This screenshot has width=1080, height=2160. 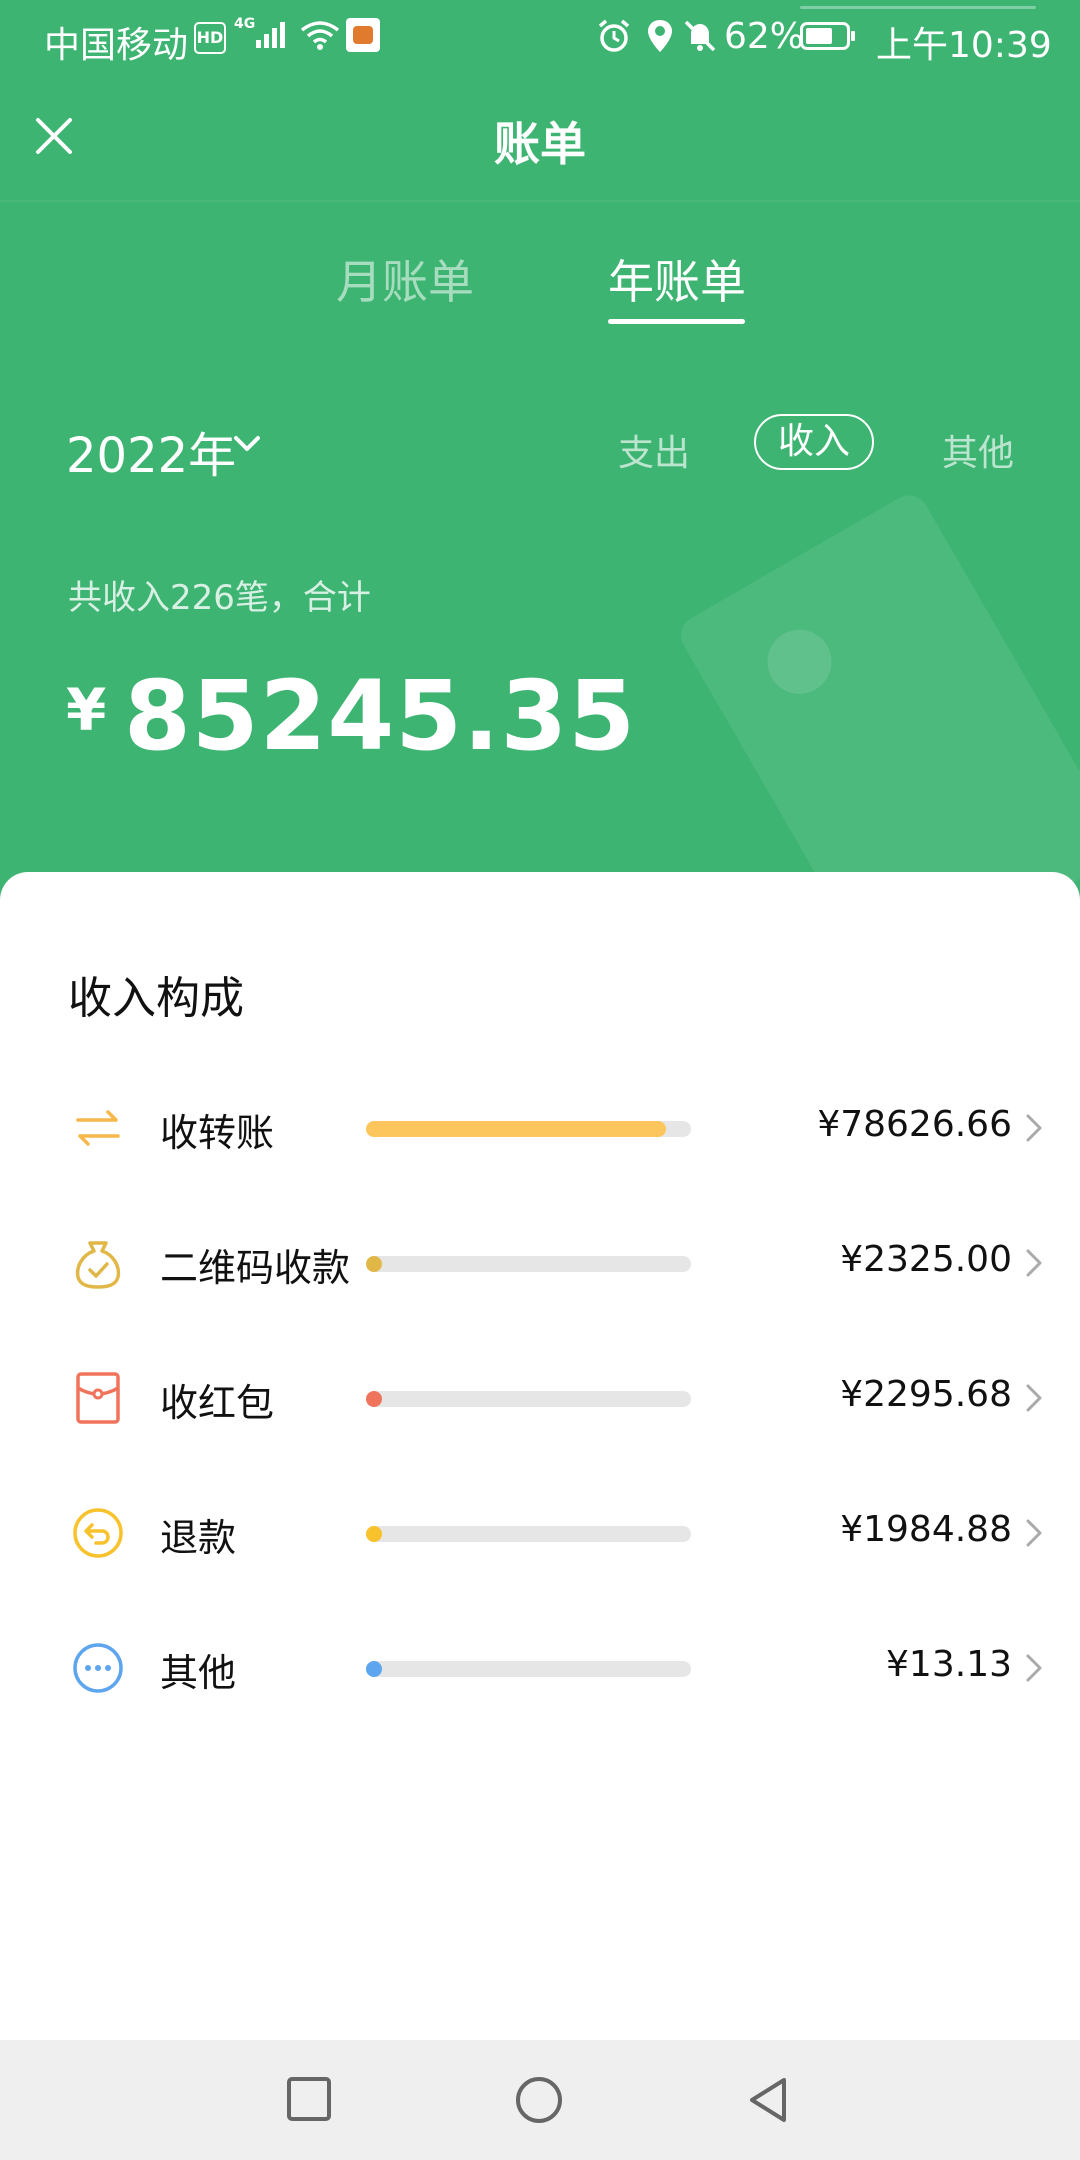 What do you see at coordinates (217, 1133) in the screenshot?
I see `income-row-label: 收转账` at bounding box center [217, 1133].